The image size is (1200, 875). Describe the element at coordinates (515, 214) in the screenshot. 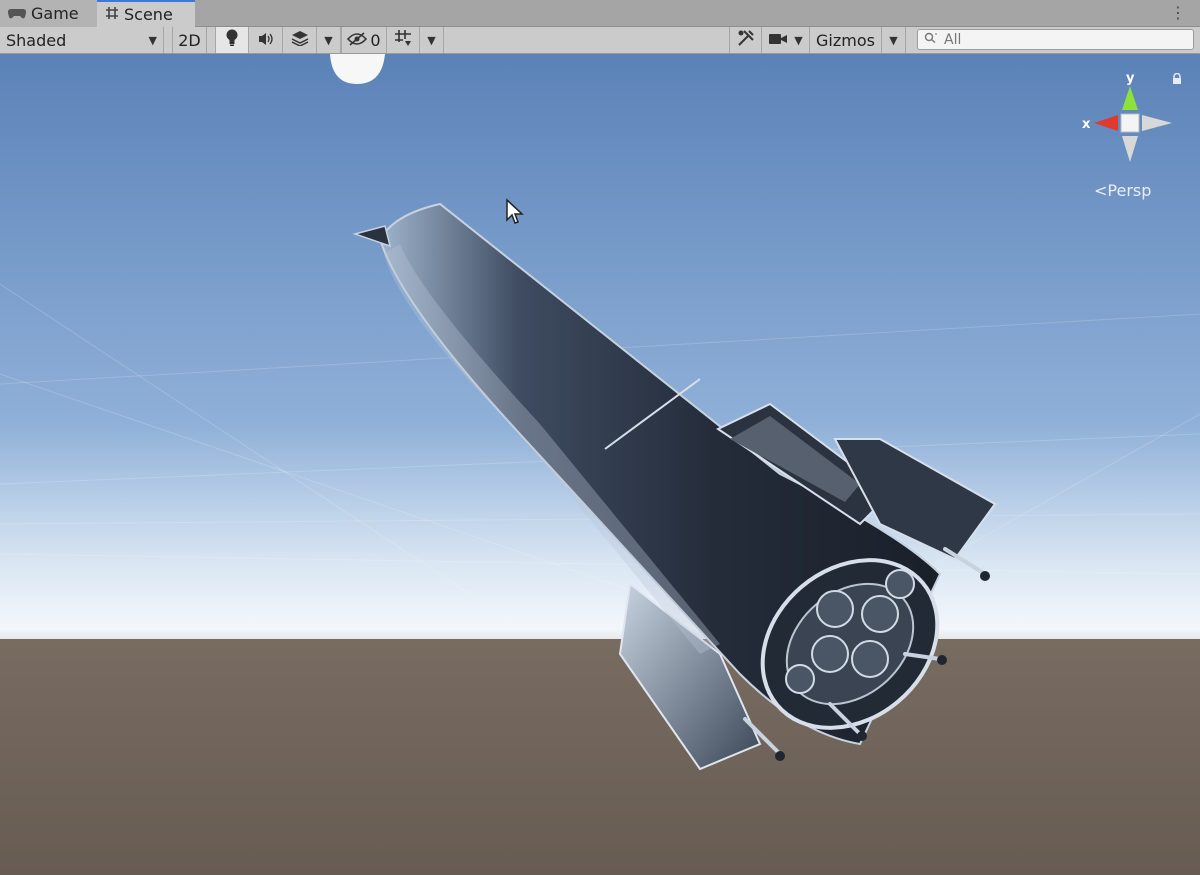

I see `mouse-cursor-icon` at that location.